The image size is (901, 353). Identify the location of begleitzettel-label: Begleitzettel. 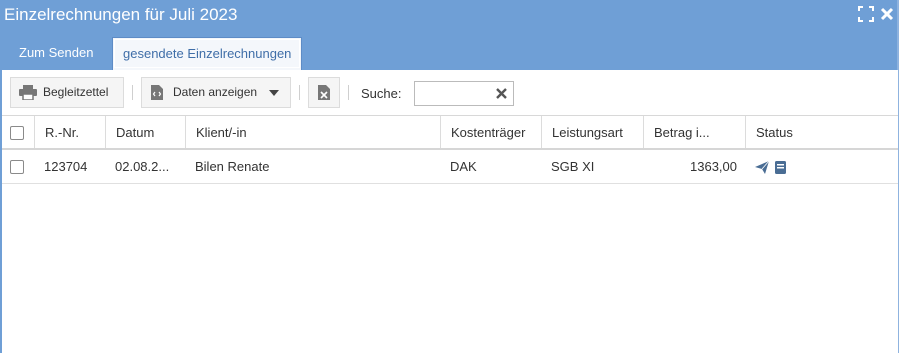
(76, 92).